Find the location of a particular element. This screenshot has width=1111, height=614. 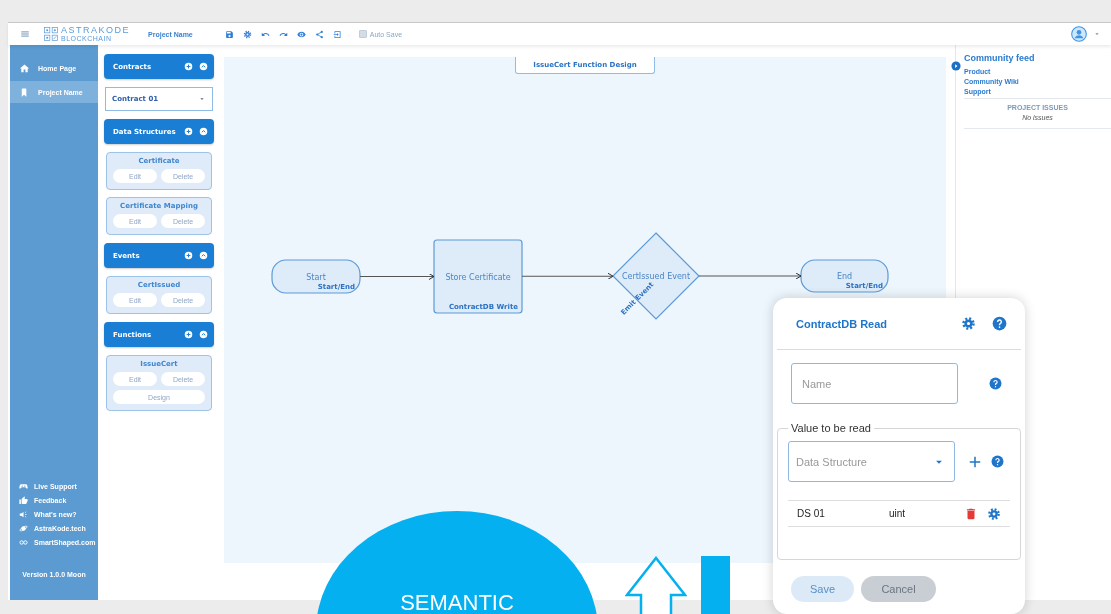

play-icon is located at coordinates (956, 66).